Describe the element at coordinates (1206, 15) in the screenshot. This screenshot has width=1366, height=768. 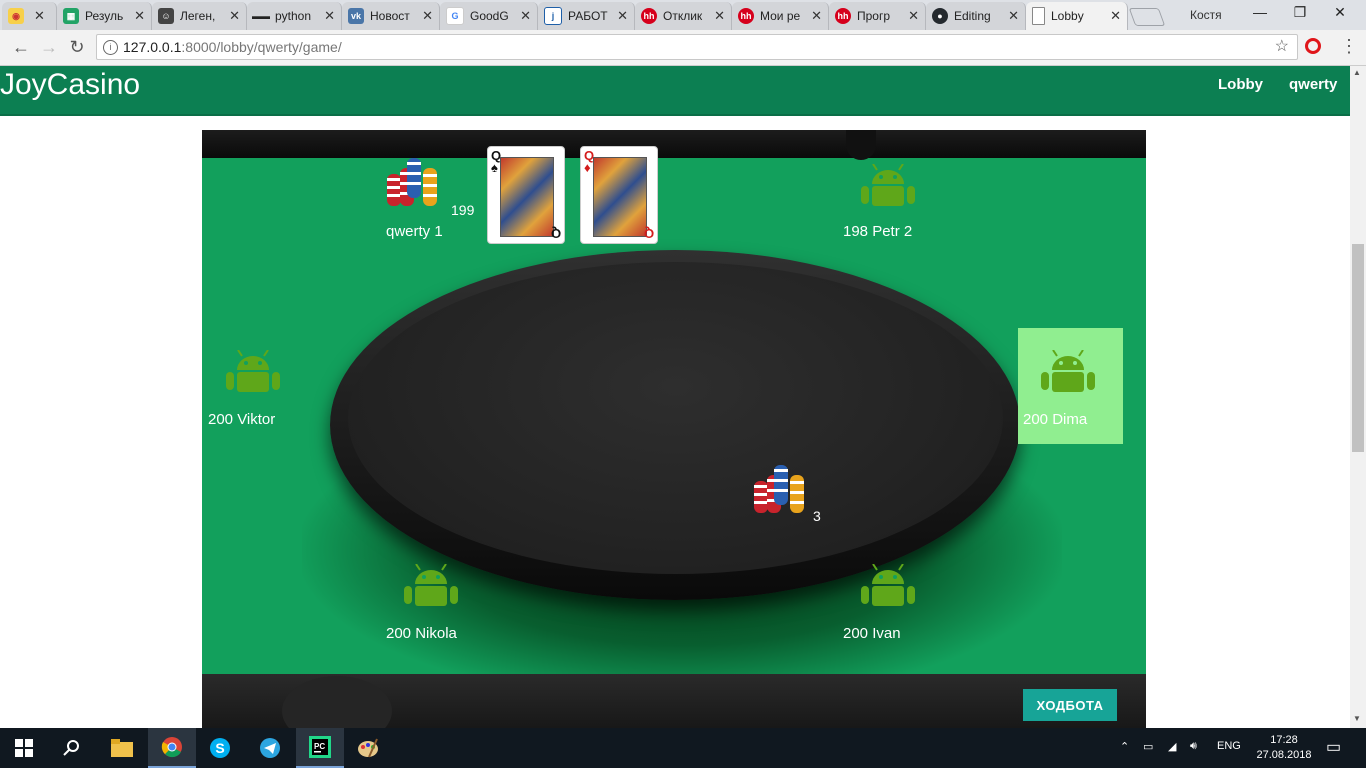
I see `profile-name: Костя` at that location.